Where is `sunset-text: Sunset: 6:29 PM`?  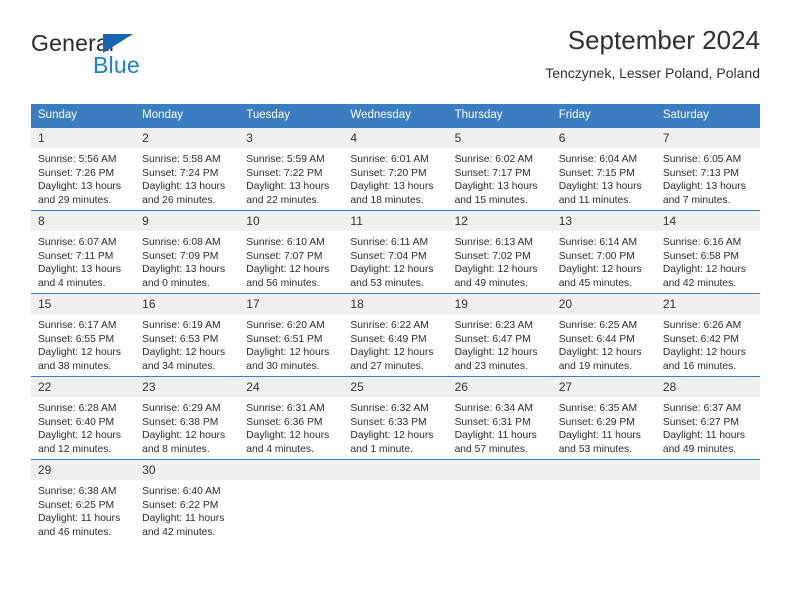
sunset-text: Sunset: 6:29 PM is located at coordinates (596, 422).